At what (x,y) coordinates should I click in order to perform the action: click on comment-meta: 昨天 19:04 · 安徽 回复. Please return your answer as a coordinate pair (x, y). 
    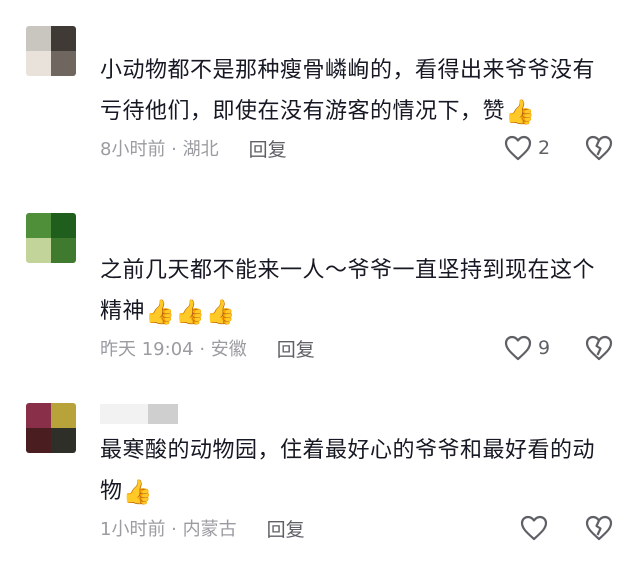
    Looking at the image, I should click on (207, 348).